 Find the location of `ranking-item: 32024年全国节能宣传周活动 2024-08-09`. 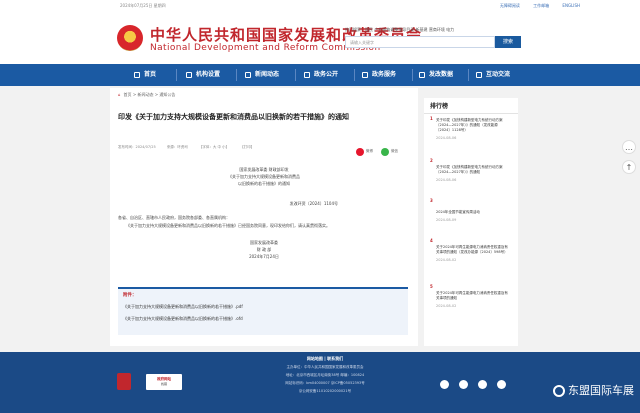

ranking-item: 32024年全国节能宣传周活动 2024-08-09 is located at coordinates (472, 210).